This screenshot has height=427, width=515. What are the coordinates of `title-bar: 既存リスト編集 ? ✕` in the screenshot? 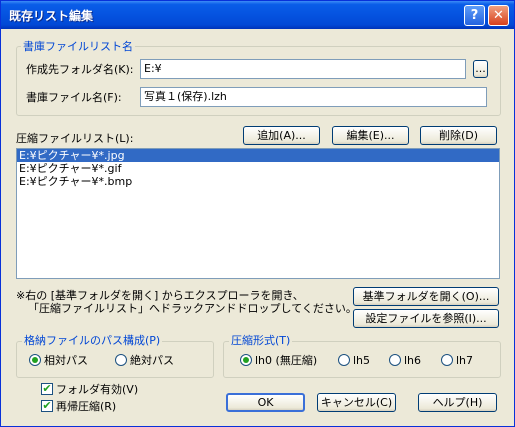 It's located at (257, 15).